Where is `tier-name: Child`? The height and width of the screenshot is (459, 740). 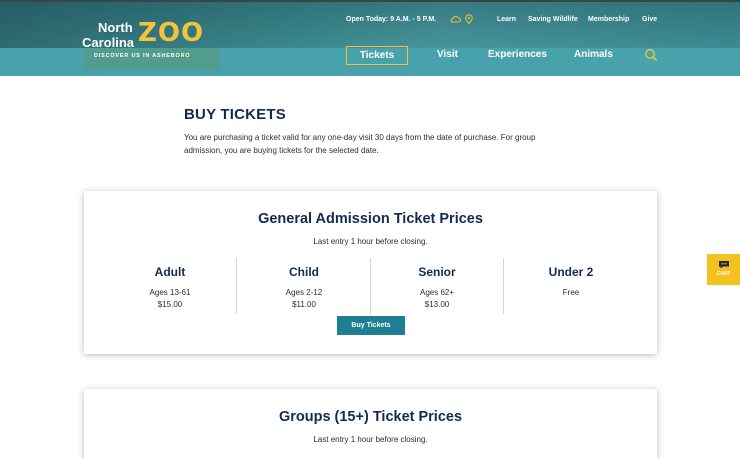
tier-name: Child is located at coordinates (304, 272).